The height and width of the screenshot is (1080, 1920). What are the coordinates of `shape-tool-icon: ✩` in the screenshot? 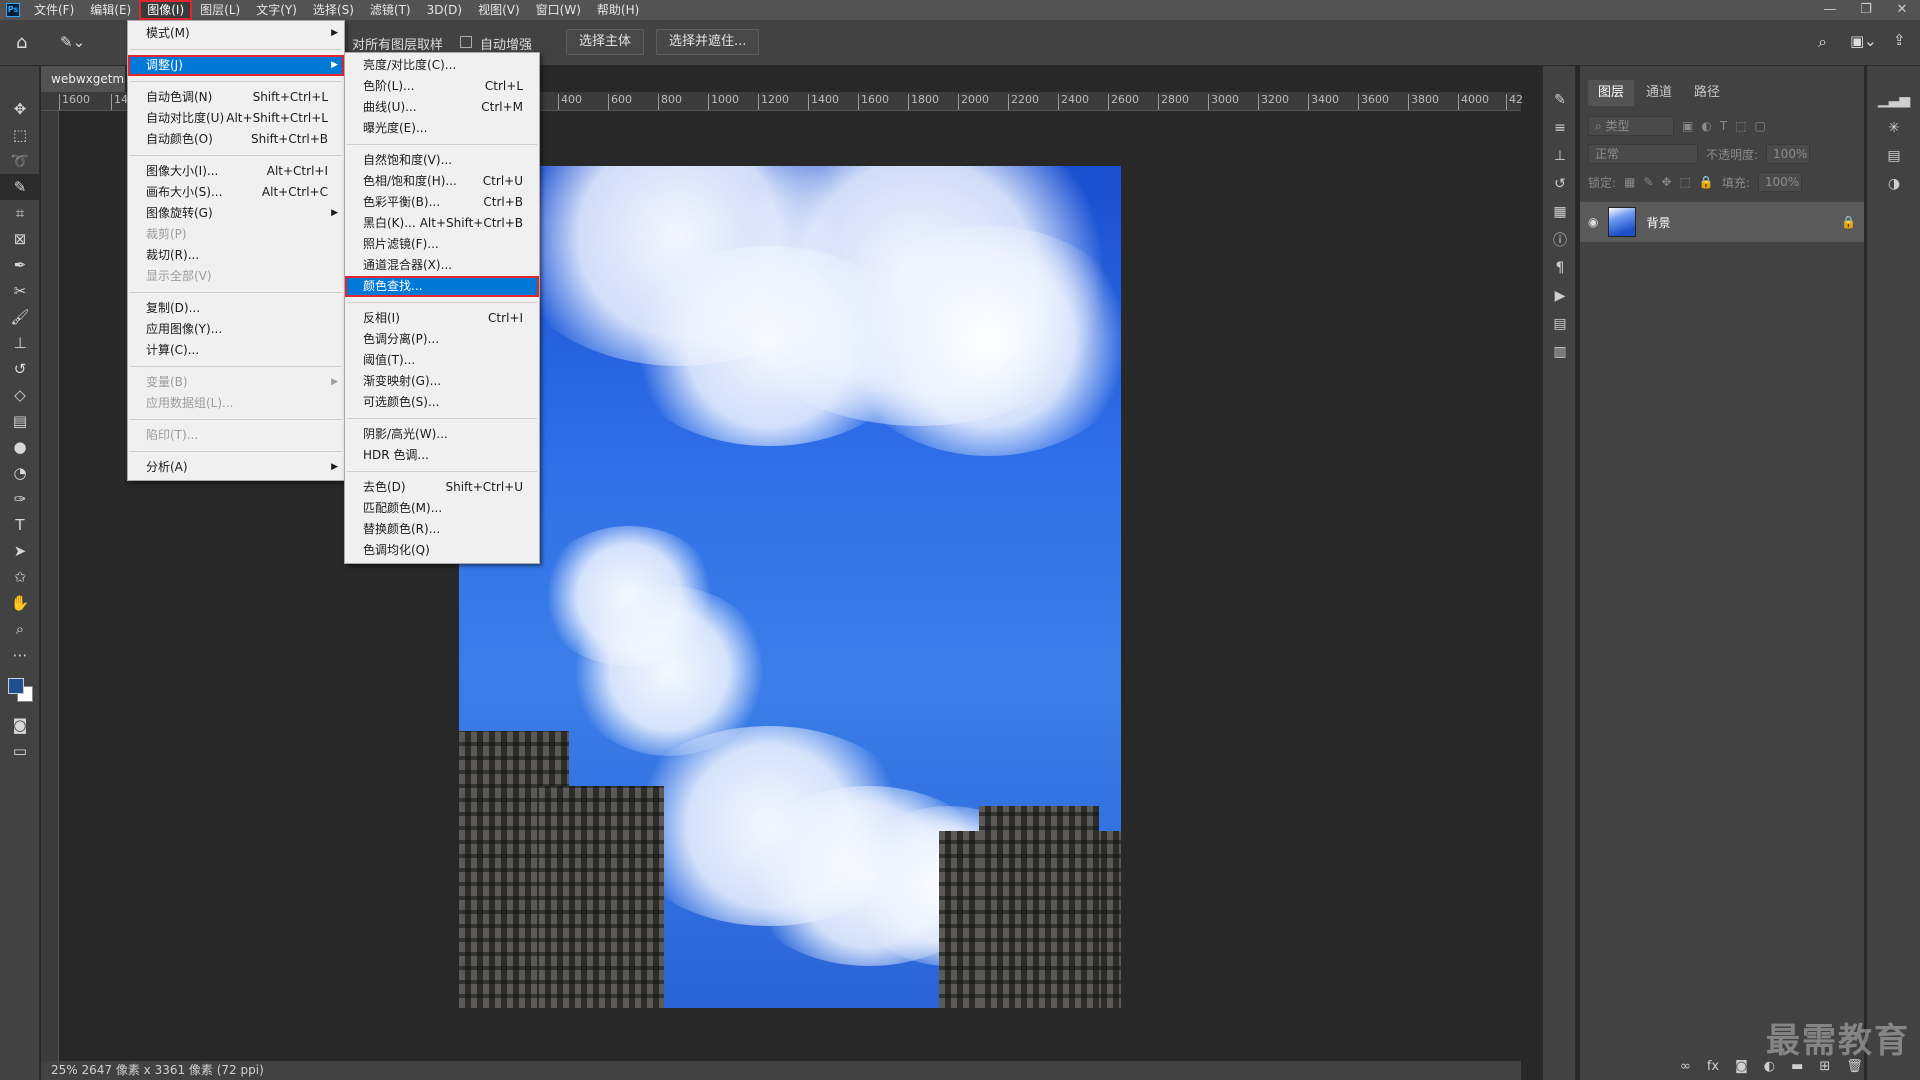 It's located at (20, 577).